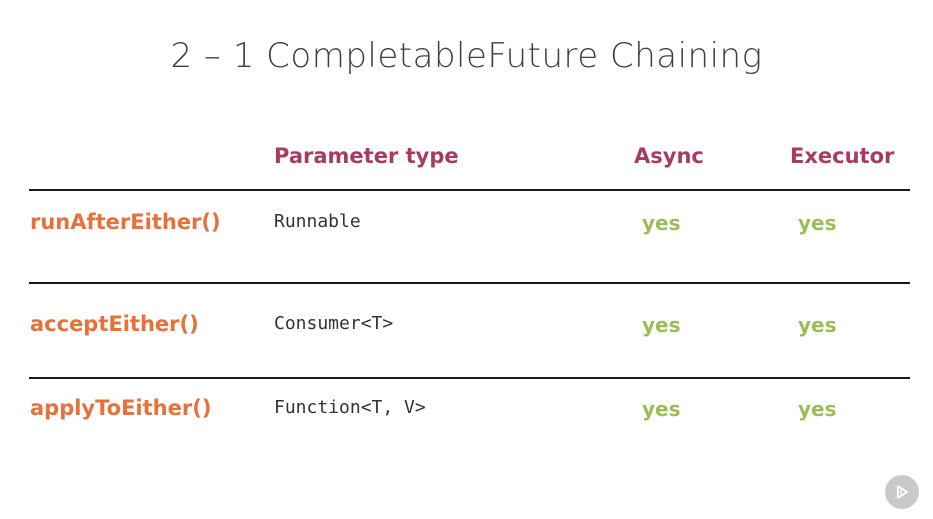  I want to click on header-parameter-type: Parameter type, so click(366, 156).